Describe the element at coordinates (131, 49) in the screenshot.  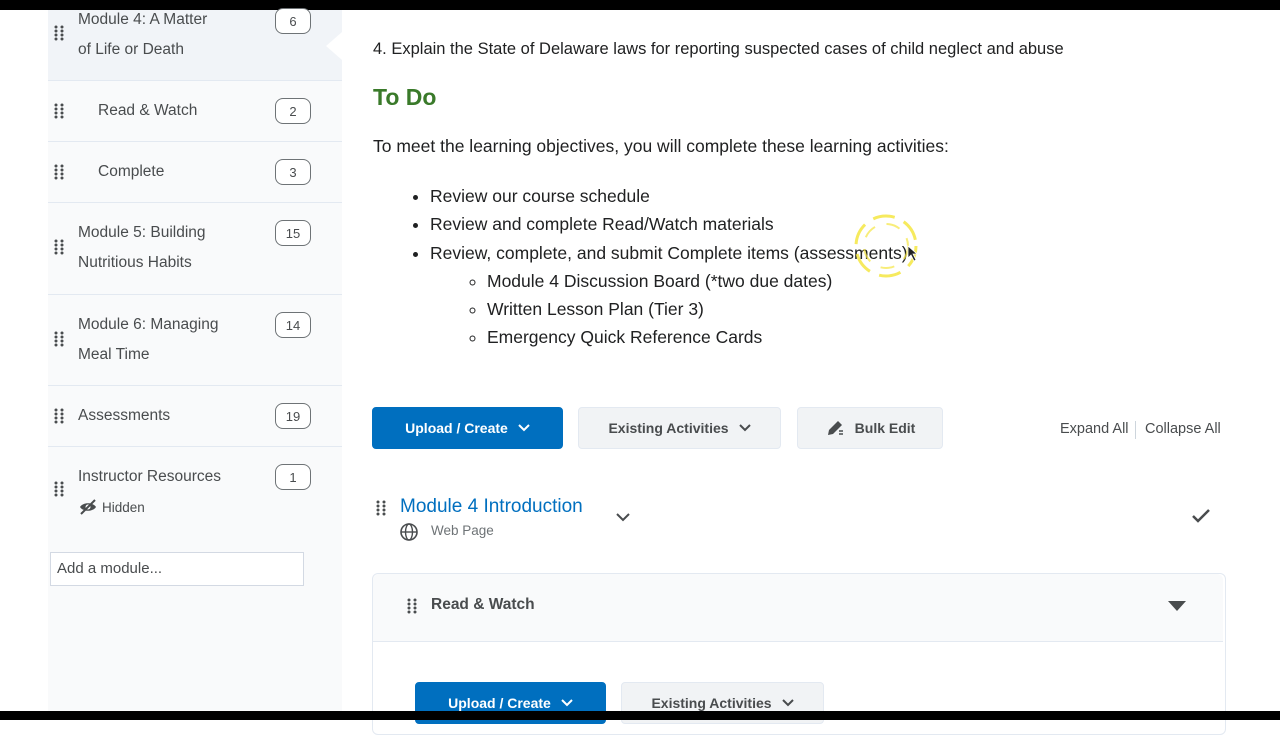
I see `module-title-line2: of Life or Death` at that location.